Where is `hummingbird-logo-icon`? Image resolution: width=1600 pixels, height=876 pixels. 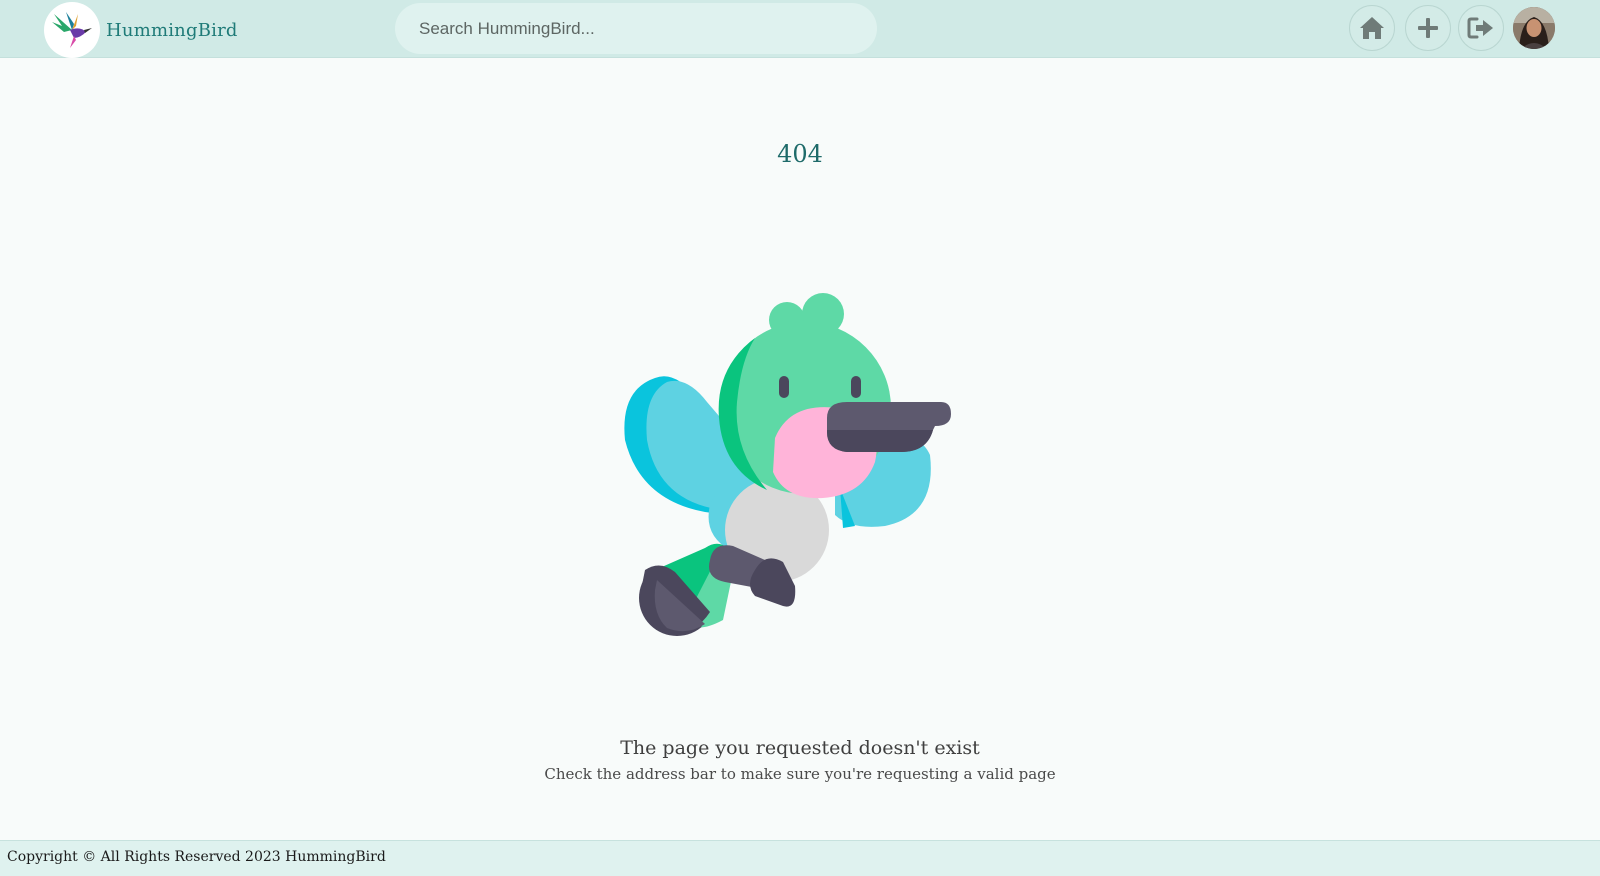
hummingbird-logo-icon is located at coordinates (72, 30).